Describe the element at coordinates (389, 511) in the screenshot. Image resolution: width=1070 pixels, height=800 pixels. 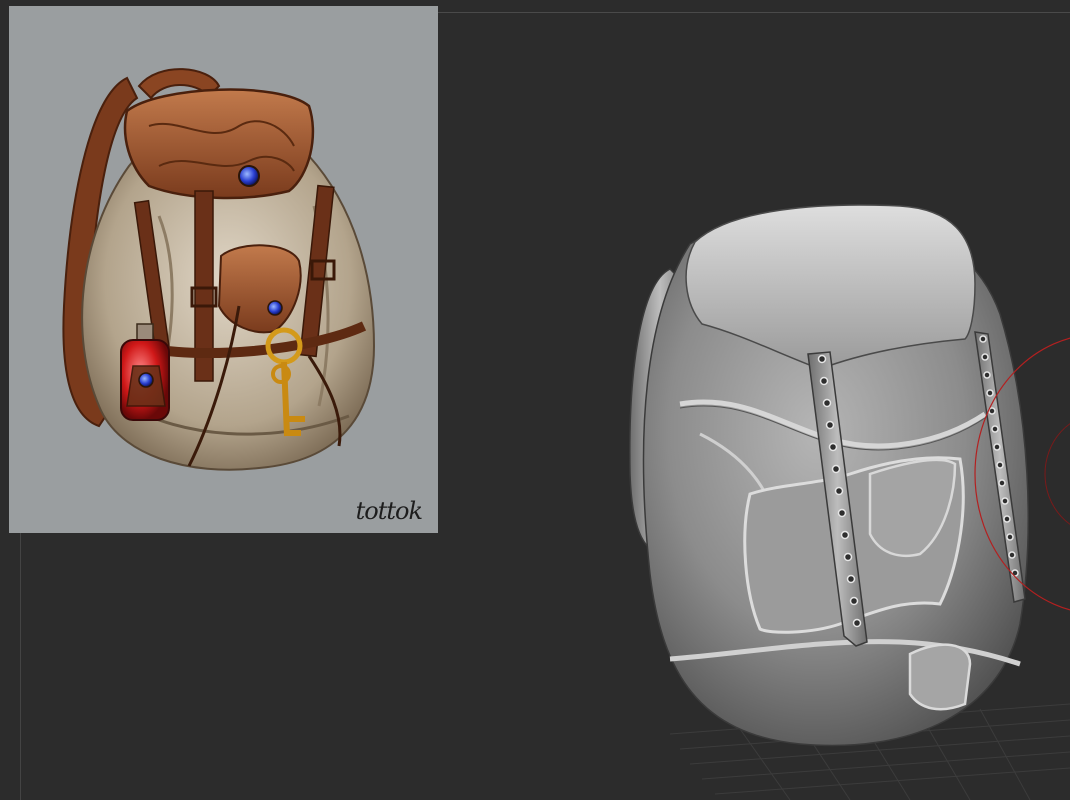
I see `artist-signature: tottok` at that location.